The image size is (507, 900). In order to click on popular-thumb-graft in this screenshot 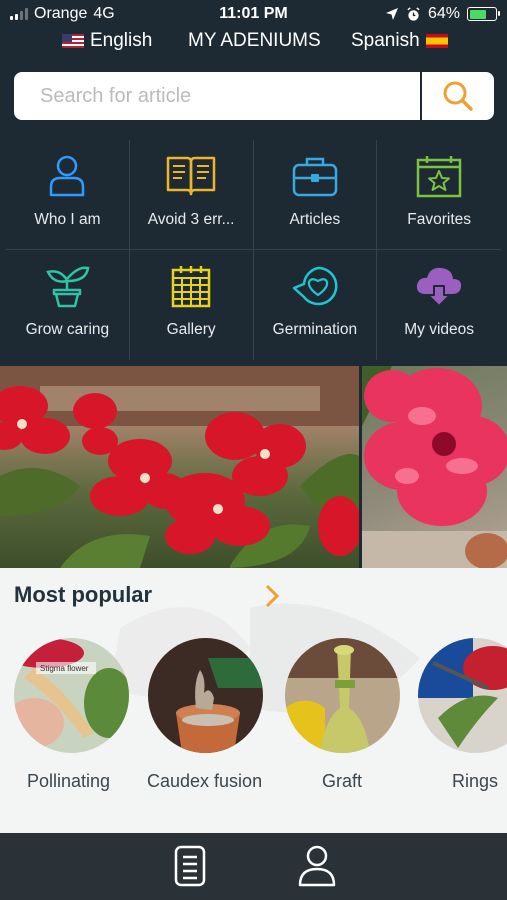, I will do `click(342, 695)`.